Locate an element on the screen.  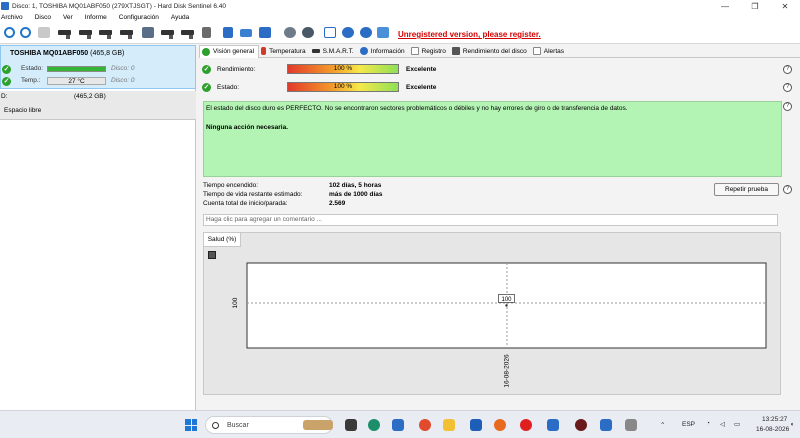
menu-archivo: Archivo is located at coordinates (12, 17).